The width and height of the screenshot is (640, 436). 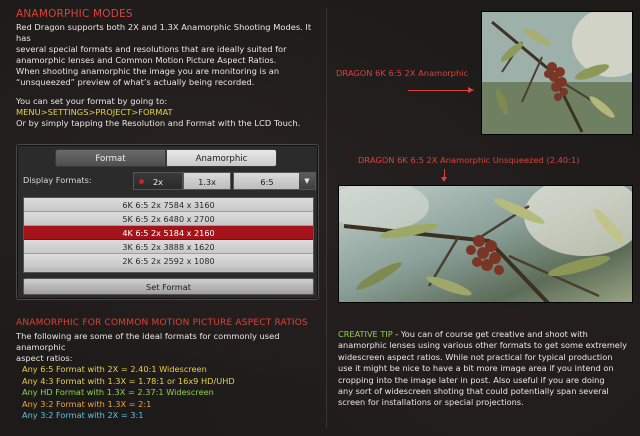 What do you see at coordinates (267, 182) in the screenshot?
I see `aspect-dropdown-value: 6:5` at bounding box center [267, 182].